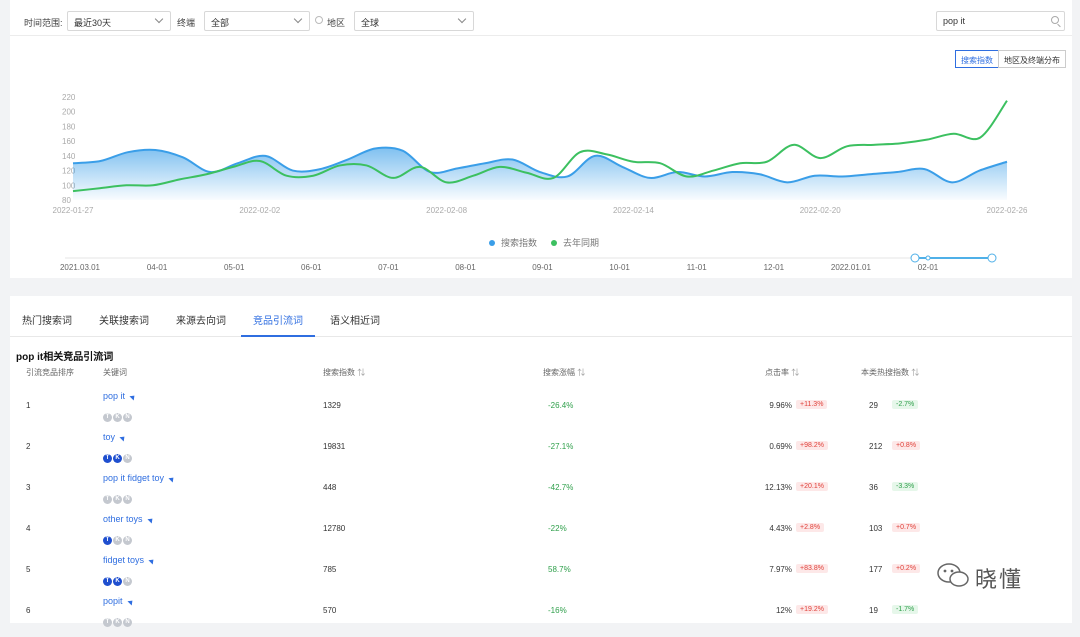  I want to click on header-search-index: 搜索指数 ⇅, so click(344, 372).